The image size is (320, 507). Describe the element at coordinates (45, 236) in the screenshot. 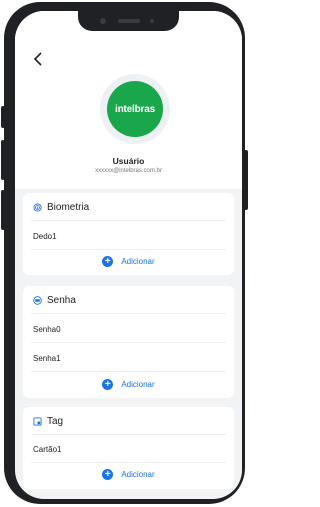

I see `list-item: Dedo1` at that location.